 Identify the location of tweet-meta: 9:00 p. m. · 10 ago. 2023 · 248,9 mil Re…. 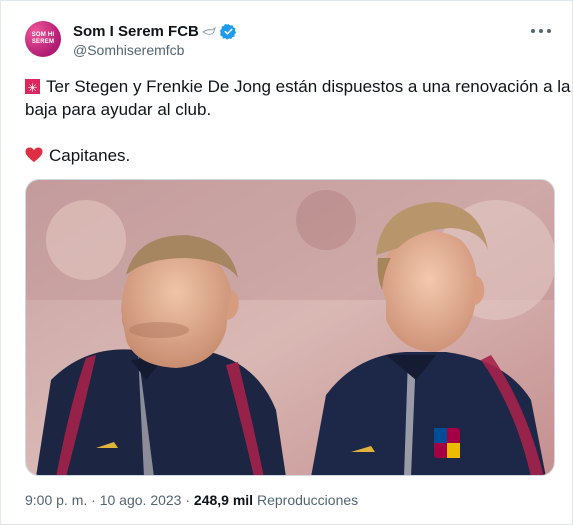
(191, 500).